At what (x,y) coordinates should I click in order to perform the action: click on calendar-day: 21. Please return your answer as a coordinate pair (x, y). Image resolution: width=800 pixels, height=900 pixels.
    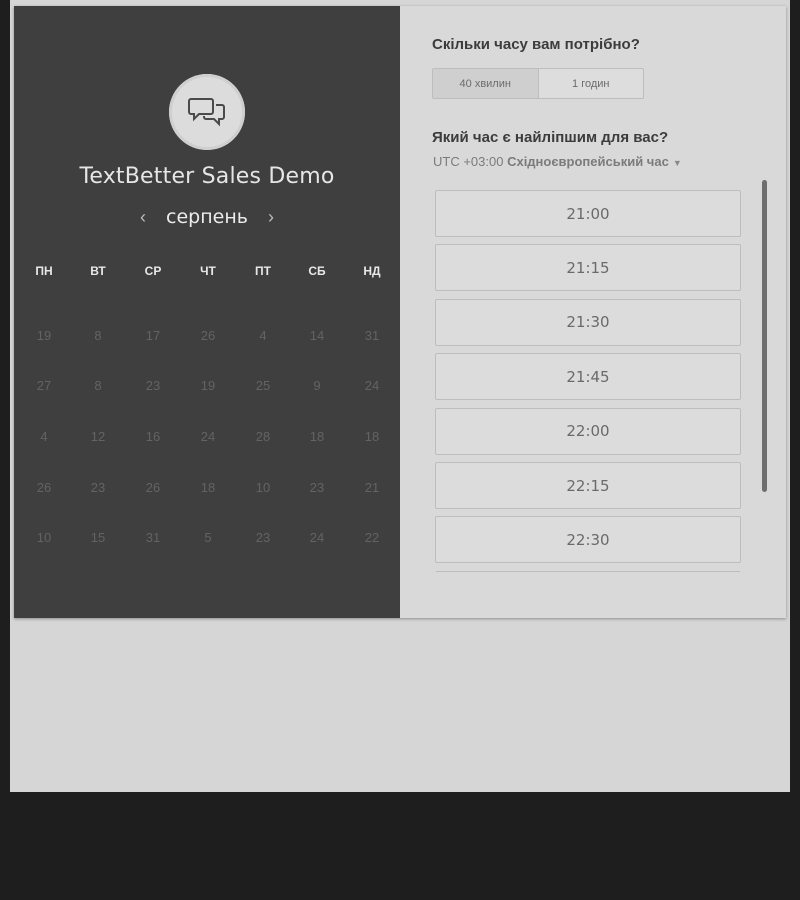
    Looking at the image, I should click on (372, 487).